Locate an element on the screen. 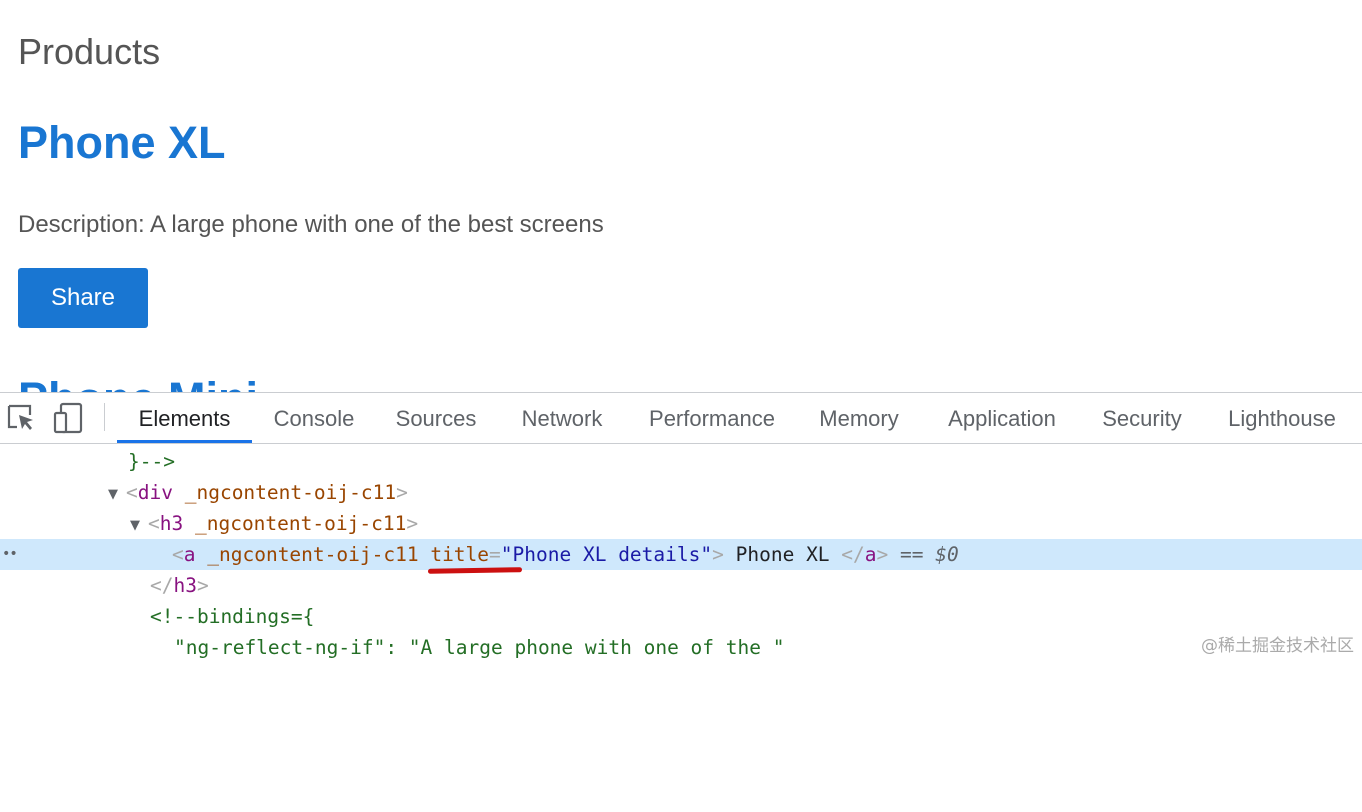 The height and width of the screenshot is (812, 1362). more-dots-icon: •• is located at coordinates (10, 554).